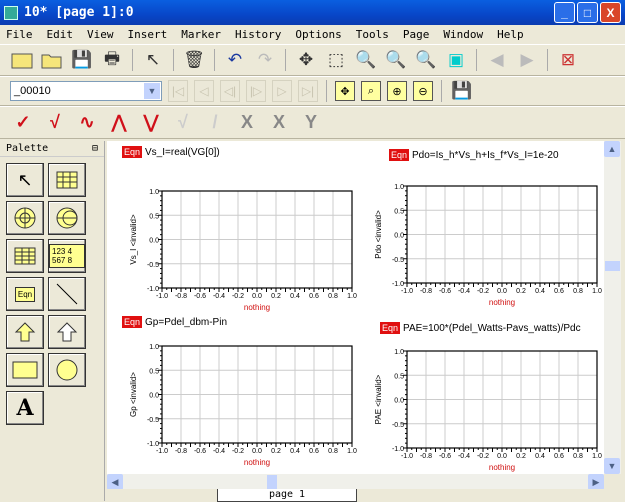 The height and width of the screenshot is (502, 625). What do you see at coordinates (215, 123) in the screenshot?
I see `marker-icon: /` at bounding box center [215, 123].